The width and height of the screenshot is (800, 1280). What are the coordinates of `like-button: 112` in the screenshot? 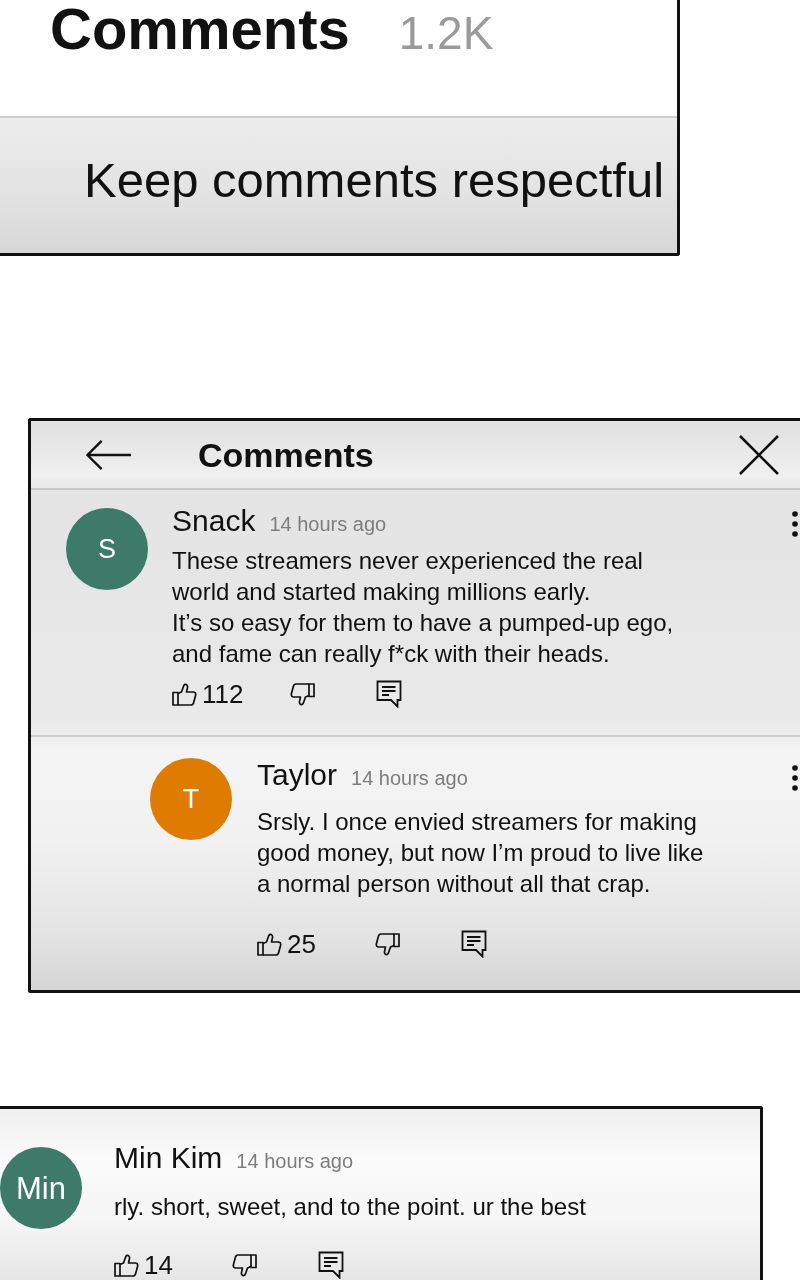 It's located at (231, 694).